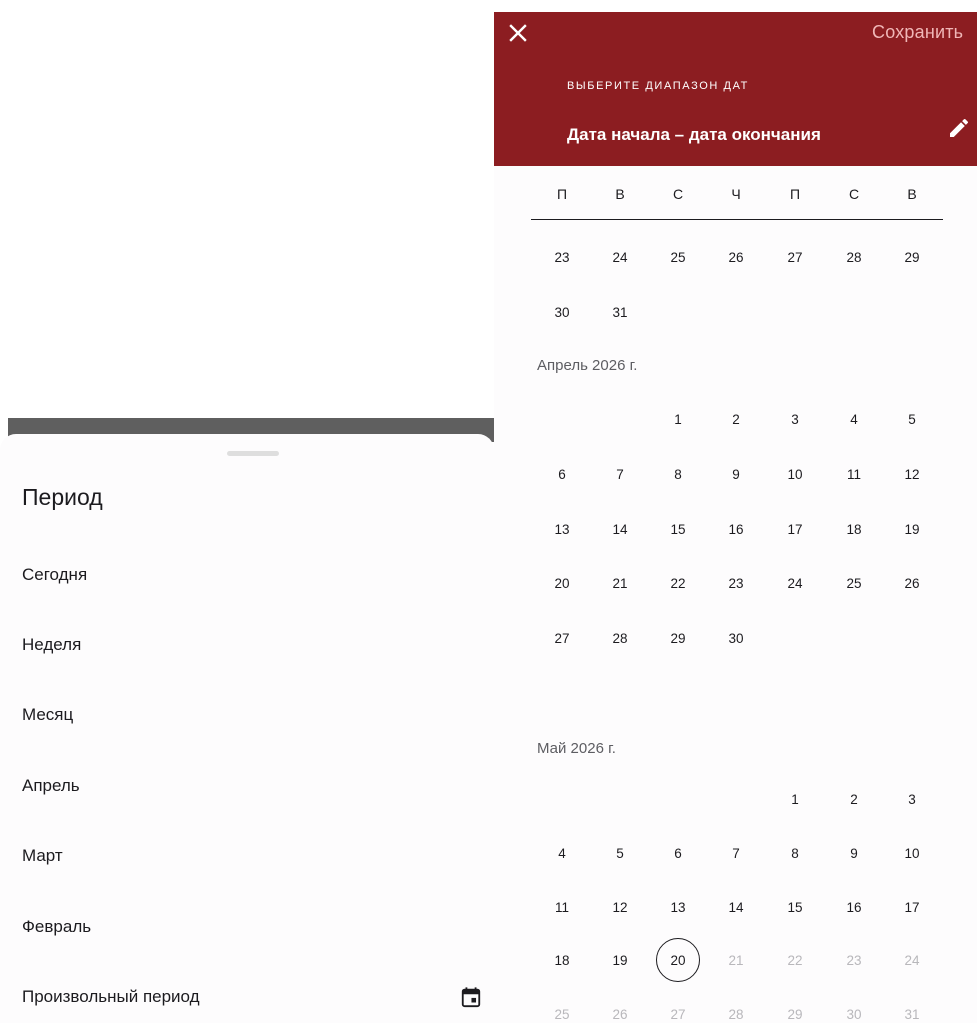 Image resolution: width=977 pixels, height=1036 pixels. What do you see at coordinates (42, 855) in the screenshot?
I see `period-item-label: Март` at bounding box center [42, 855].